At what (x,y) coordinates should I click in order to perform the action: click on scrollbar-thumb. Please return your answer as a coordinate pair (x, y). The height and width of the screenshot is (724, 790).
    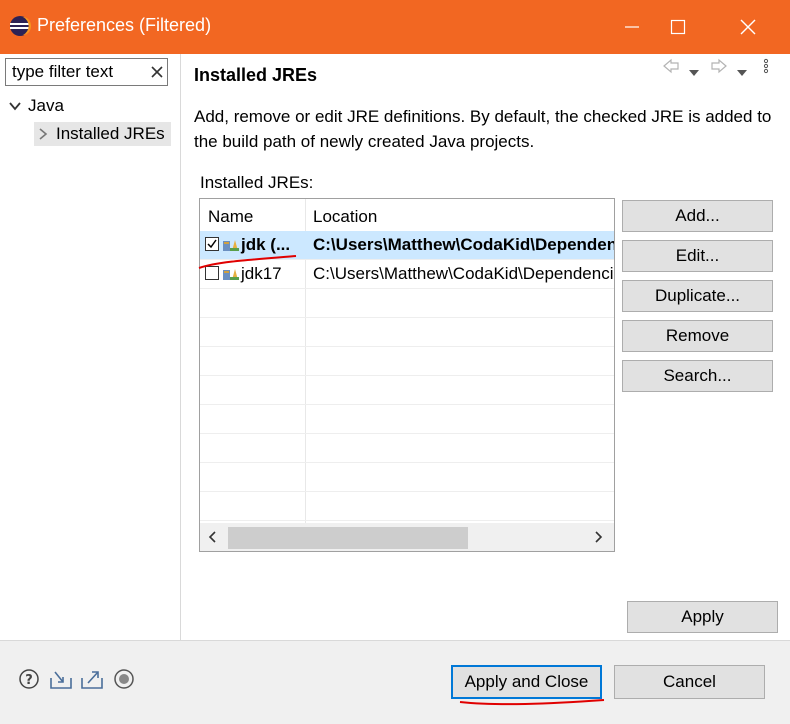
    Looking at the image, I should click on (348, 538).